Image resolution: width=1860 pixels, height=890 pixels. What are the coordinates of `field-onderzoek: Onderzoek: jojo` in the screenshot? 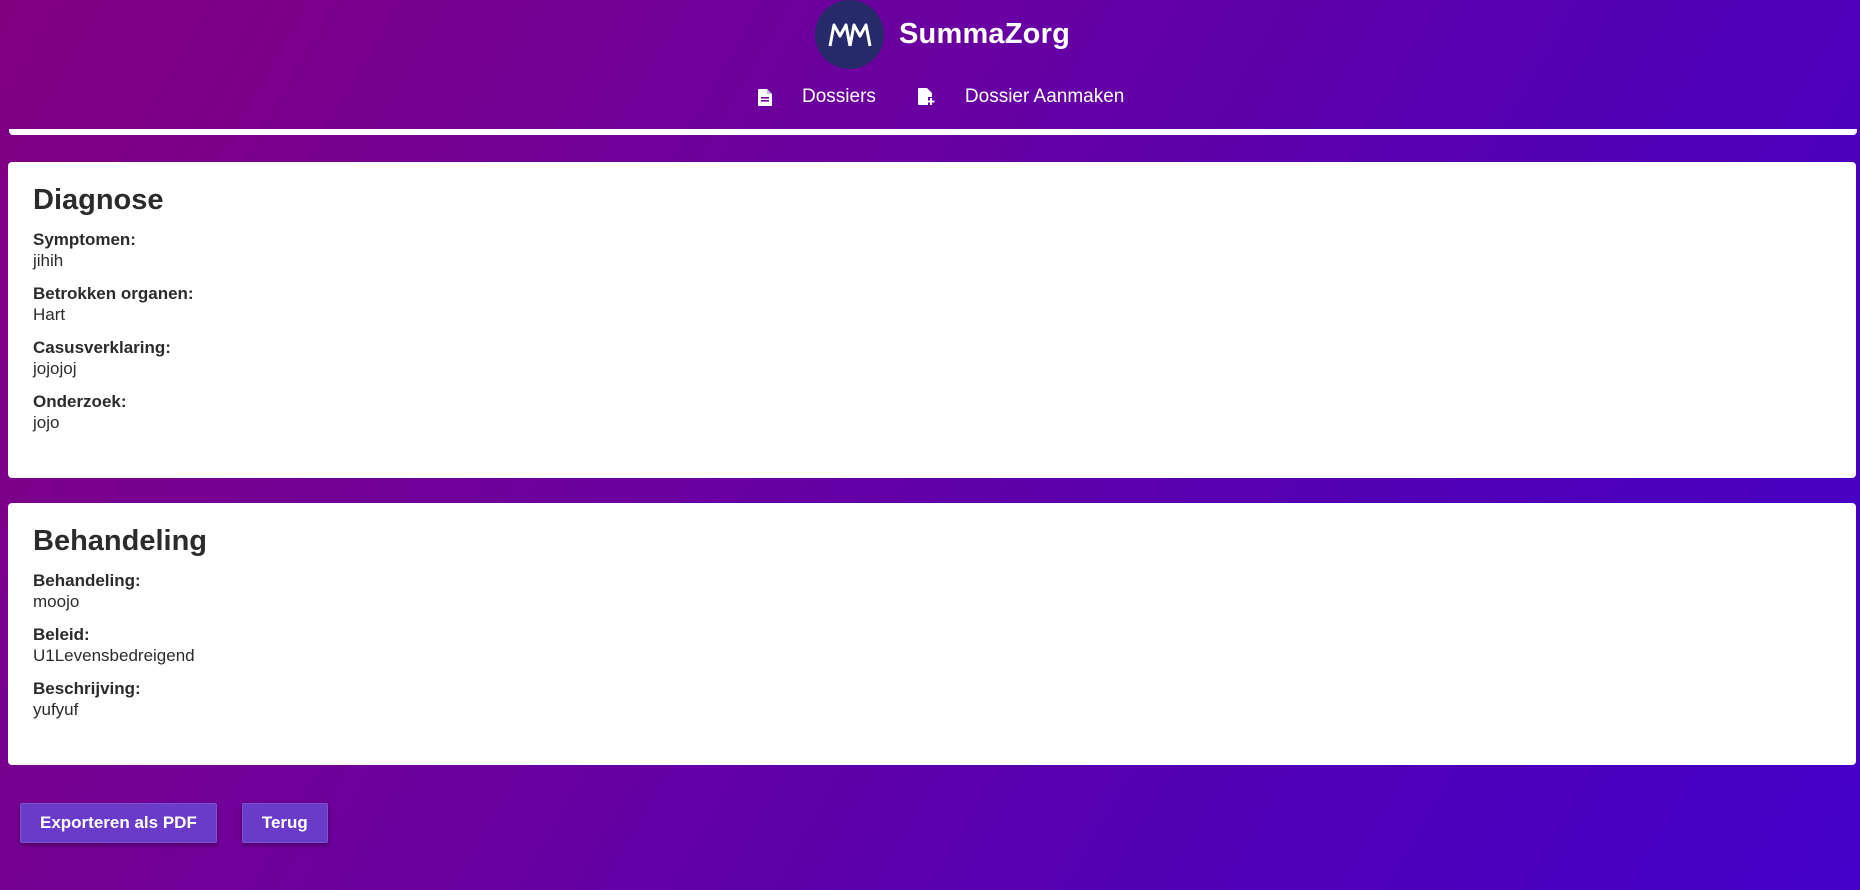 It's located at (932, 412).